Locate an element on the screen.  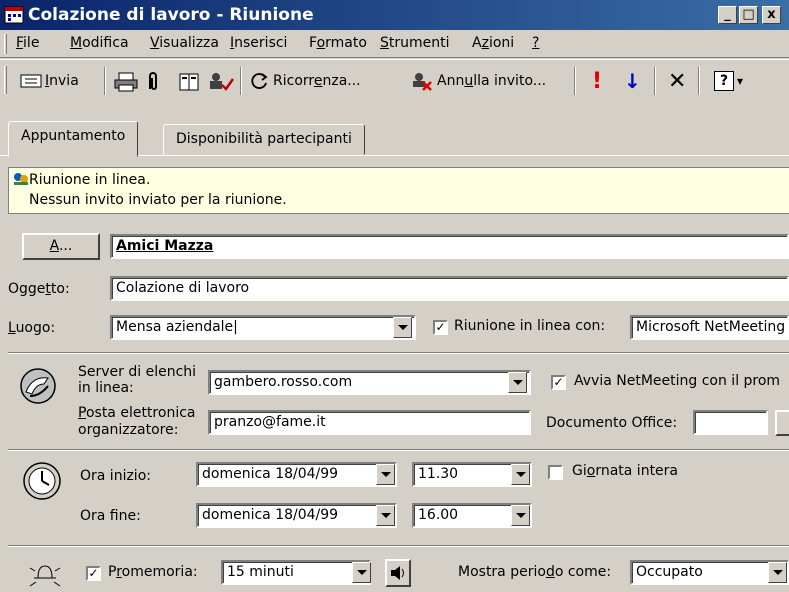
reminder-bell-icon is located at coordinates (45, 576).